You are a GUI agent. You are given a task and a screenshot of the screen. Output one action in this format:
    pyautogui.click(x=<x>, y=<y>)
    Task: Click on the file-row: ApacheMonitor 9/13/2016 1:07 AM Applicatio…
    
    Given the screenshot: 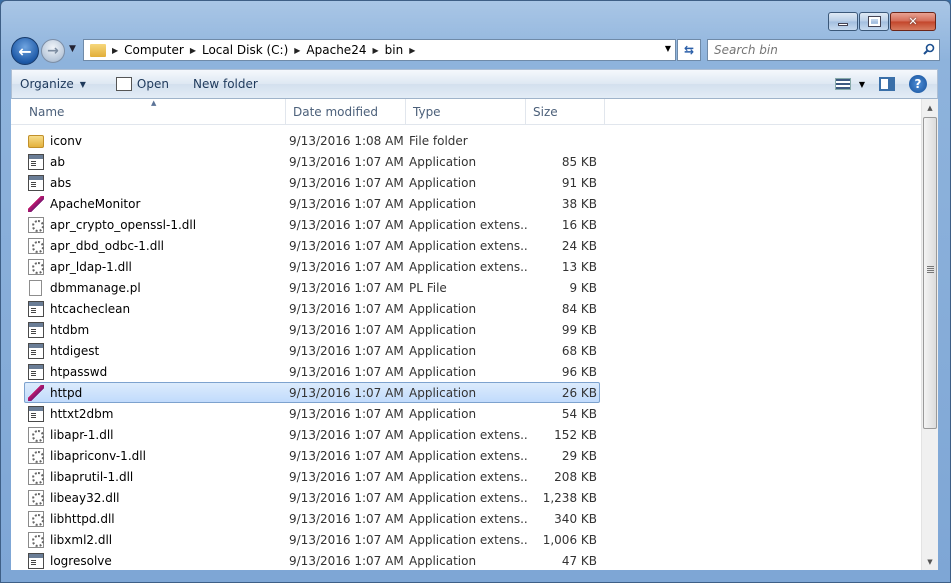 What is the action you would take?
    pyautogui.click(x=312, y=203)
    